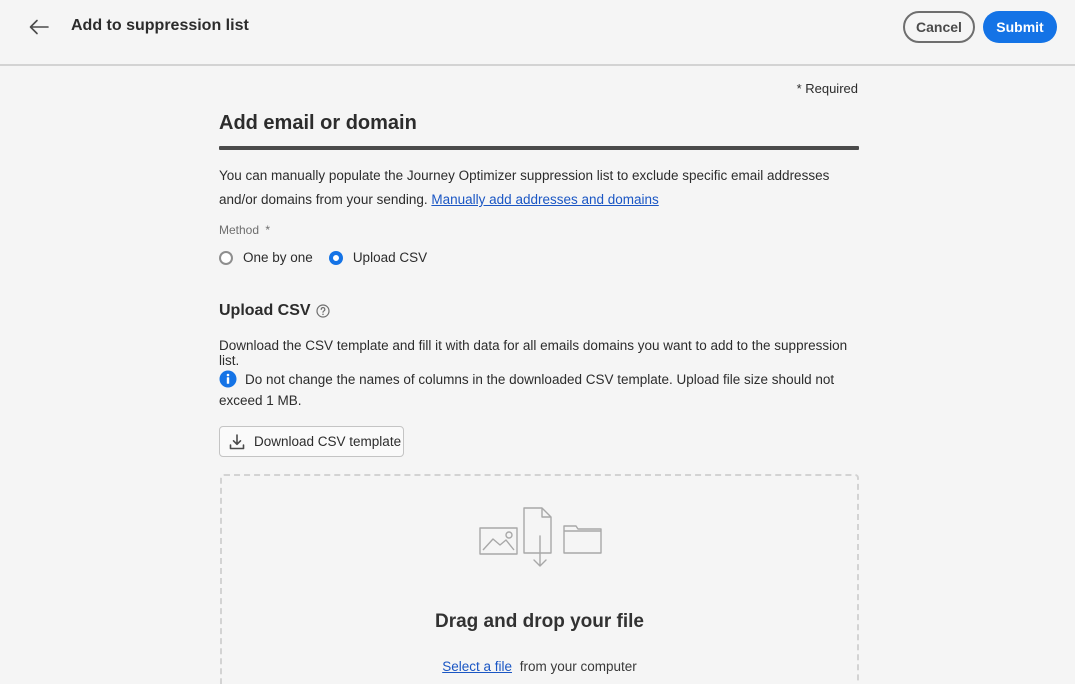 This screenshot has width=1075, height=684. I want to click on header: Add to suppression list Cancel Submit, so click(537, 33).